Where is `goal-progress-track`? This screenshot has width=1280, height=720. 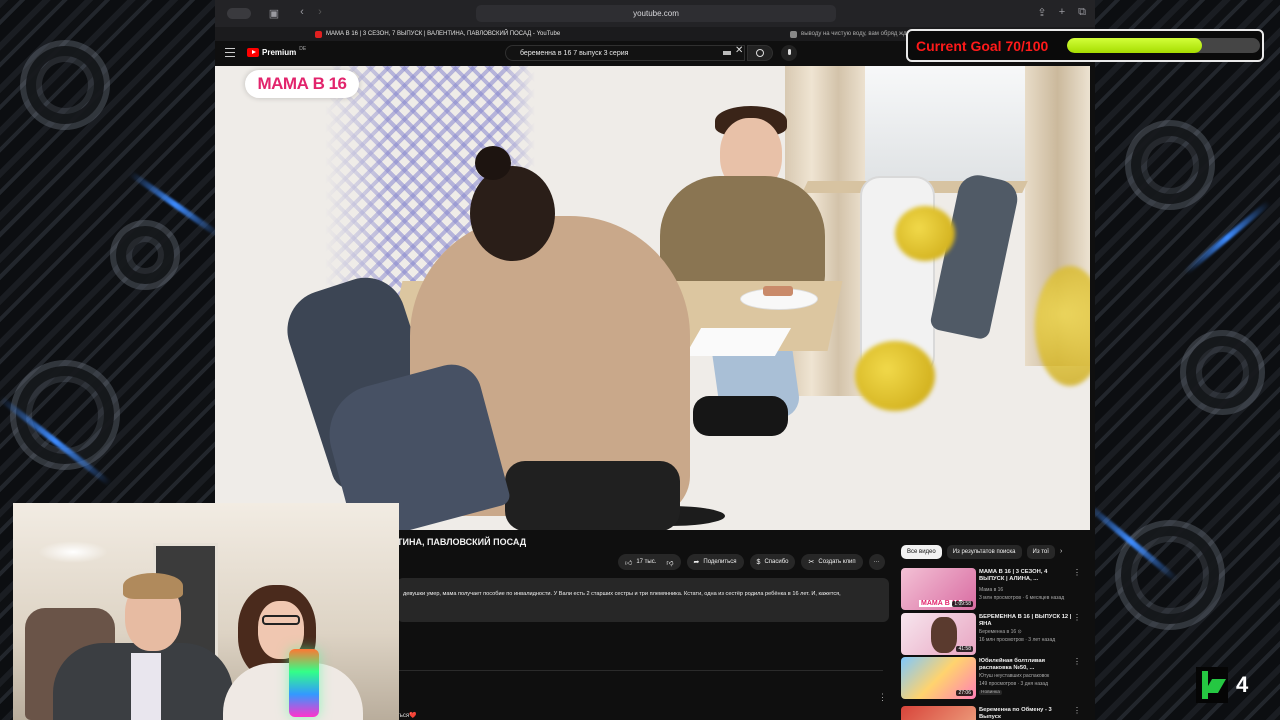
goal-progress-track is located at coordinates (1163, 45).